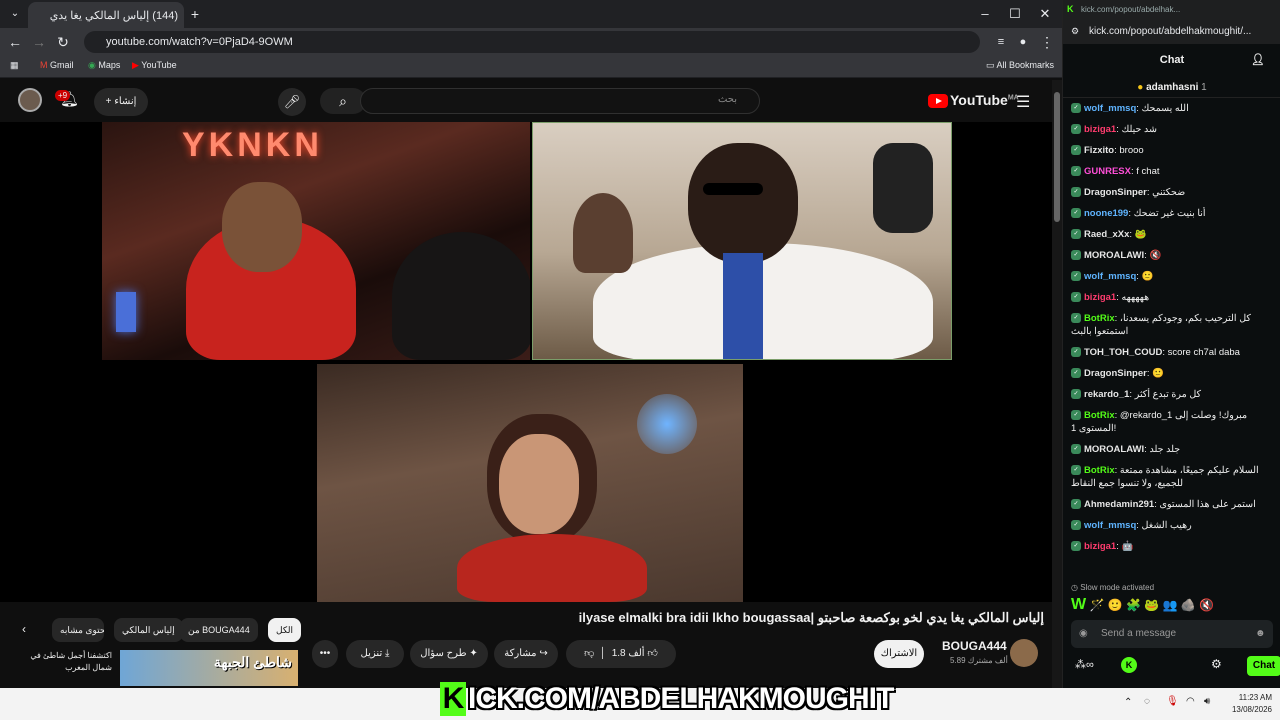 The width and height of the screenshot is (1280, 720). Describe the element at coordinates (1258, 60) in the screenshot. I see `user-list-icon: 👤︎` at that location.